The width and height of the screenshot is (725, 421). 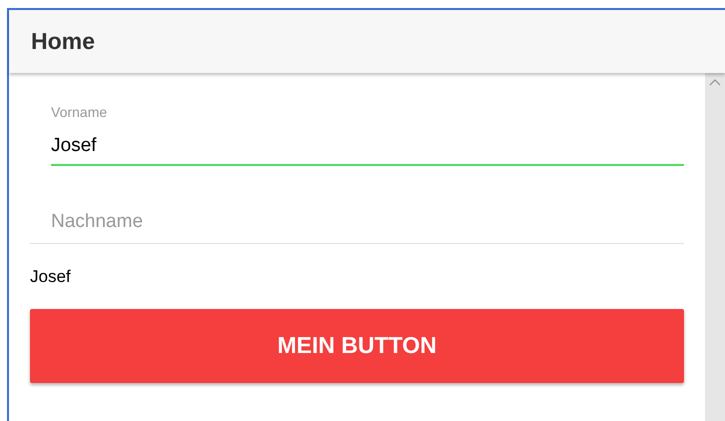 I want to click on page-title: Home, so click(x=63, y=41).